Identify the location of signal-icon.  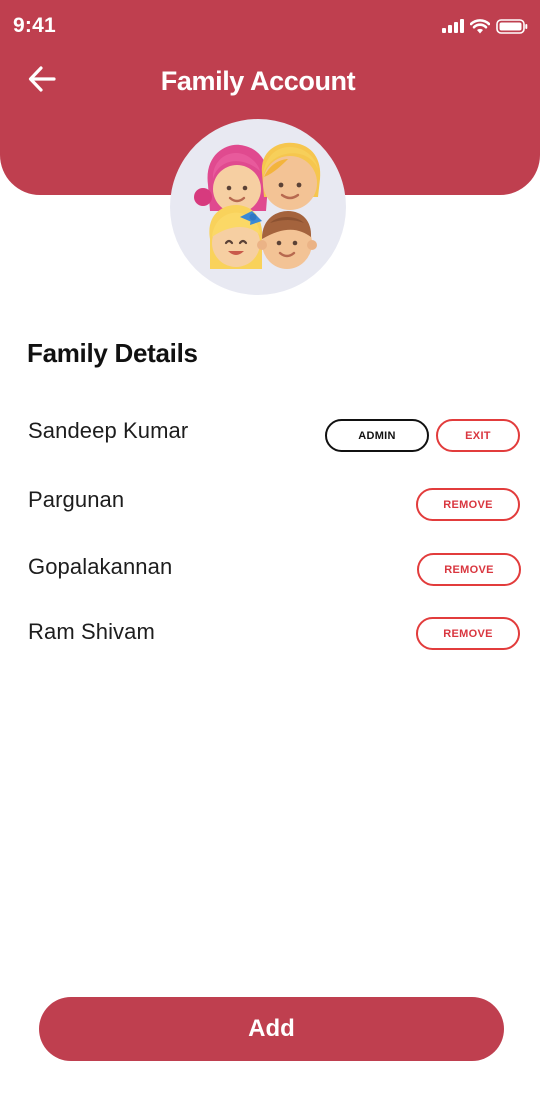
(453, 26).